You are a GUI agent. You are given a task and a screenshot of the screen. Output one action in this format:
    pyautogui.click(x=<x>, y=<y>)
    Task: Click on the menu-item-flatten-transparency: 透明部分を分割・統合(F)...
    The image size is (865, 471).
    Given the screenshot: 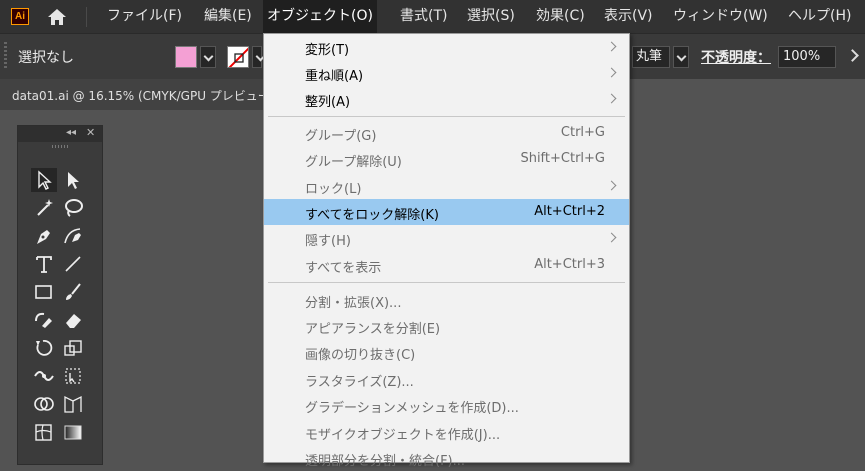 What is the action you would take?
    pyautogui.click(x=446, y=458)
    